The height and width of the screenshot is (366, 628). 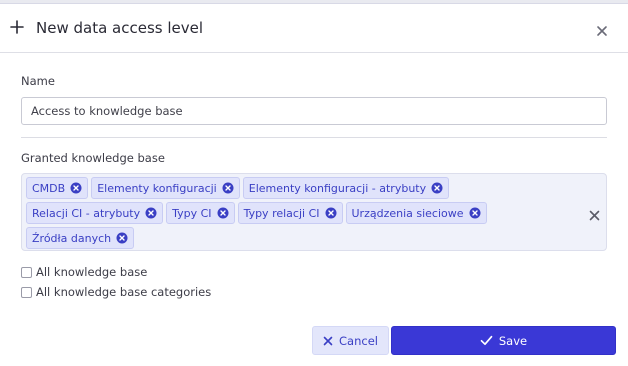 I want to click on save-label: Save, so click(x=513, y=340).